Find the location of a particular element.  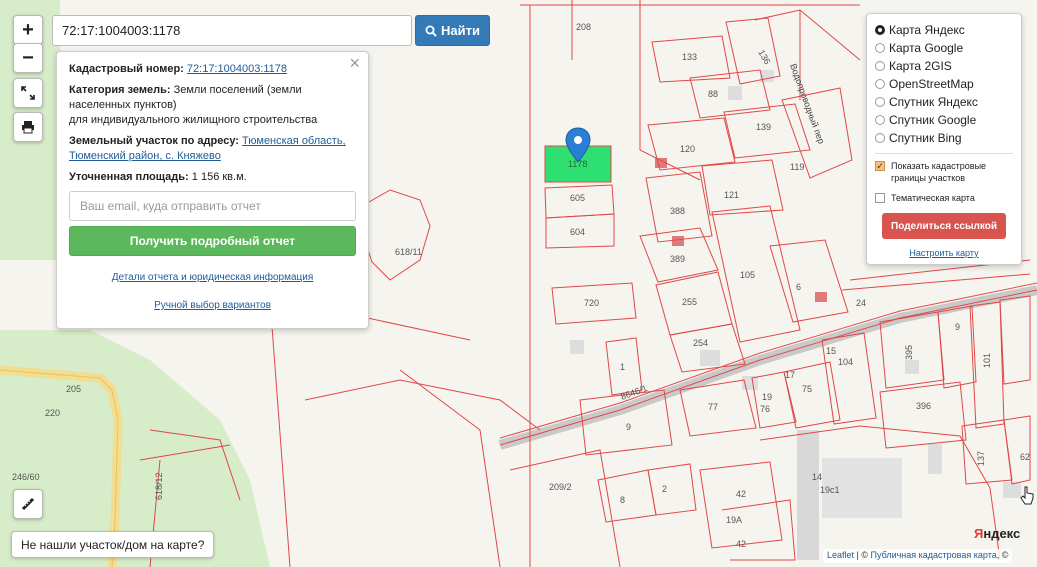

label-17: 17 is located at coordinates (790, 375).